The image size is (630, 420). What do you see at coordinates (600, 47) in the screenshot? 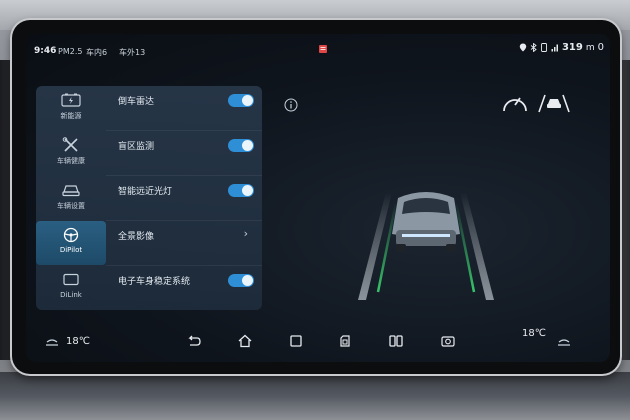
I see `status-temp: 0` at bounding box center [600, 47].